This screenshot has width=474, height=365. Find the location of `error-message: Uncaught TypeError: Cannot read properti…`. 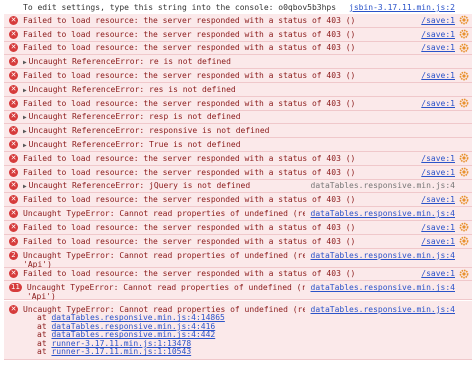

error-message: Uncaught TypeError: Cannot read properti… is located at coordinates (164, 213).